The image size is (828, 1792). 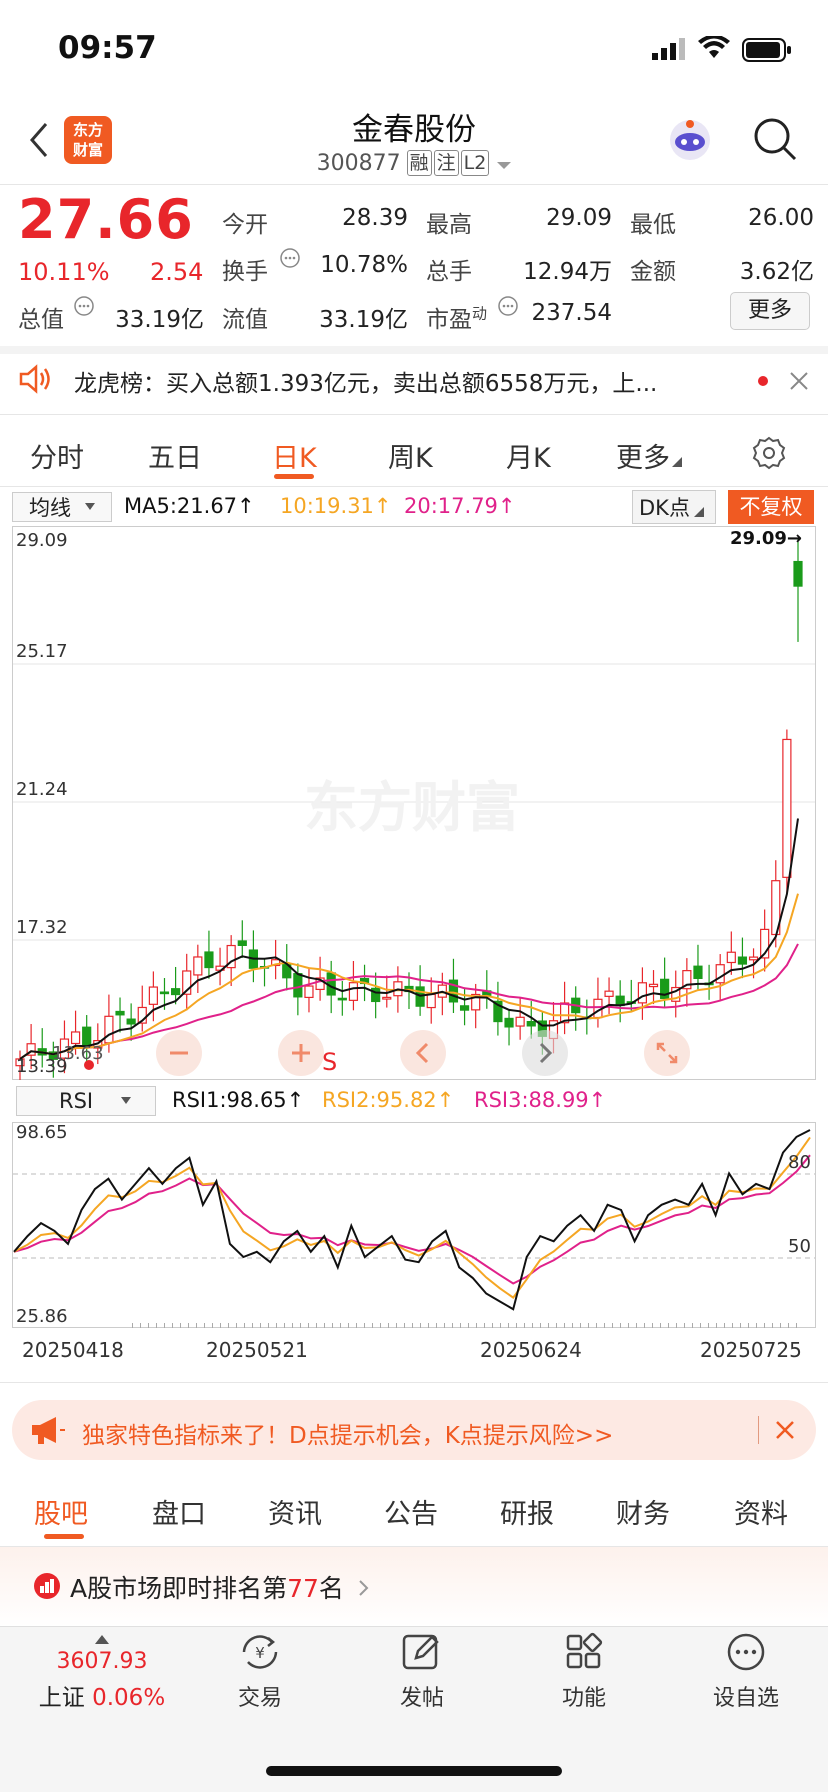 I want to click on dropdown-icon, so click(x=504, y=163).